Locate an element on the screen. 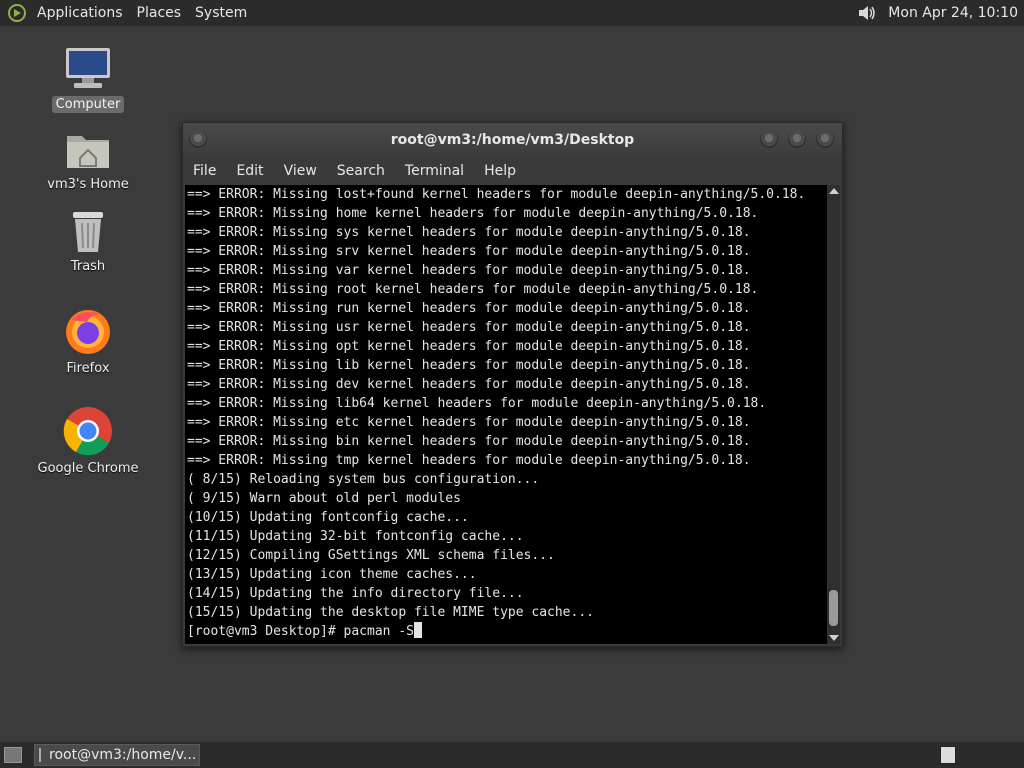 This screenshot has height=768, width=1024. desktop-icon-label: vm3's Home is located at coordinates (88, 184).